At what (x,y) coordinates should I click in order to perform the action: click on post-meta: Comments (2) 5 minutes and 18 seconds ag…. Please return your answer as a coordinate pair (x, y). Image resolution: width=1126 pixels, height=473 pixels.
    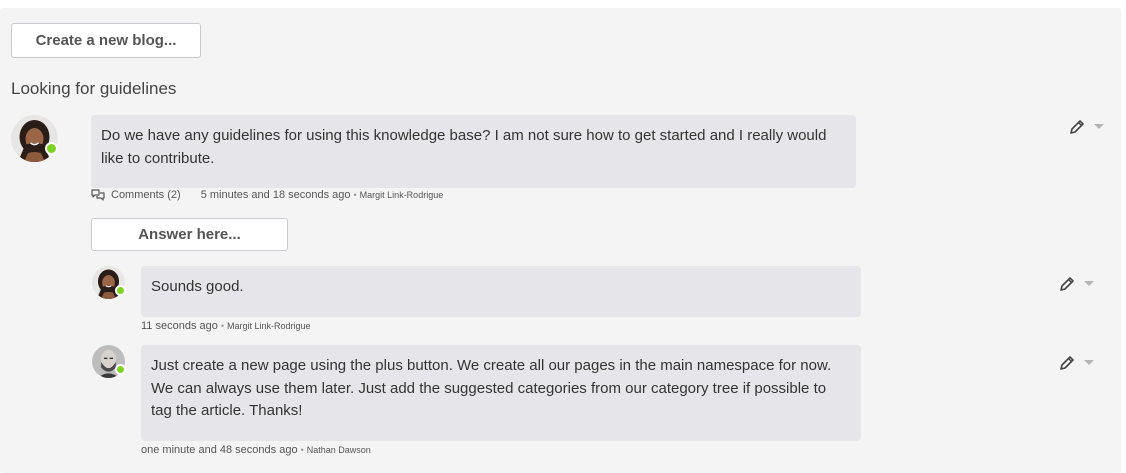
    Looking at the image, I should click on (267, 195).